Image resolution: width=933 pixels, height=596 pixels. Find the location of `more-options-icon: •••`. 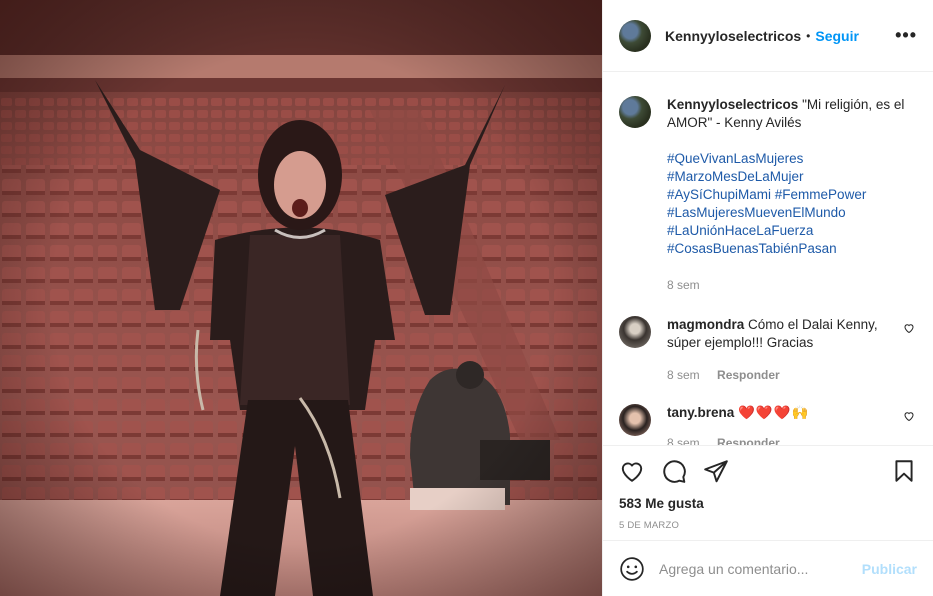

more-options-icon: ••• is located at coordinates (906, 35).